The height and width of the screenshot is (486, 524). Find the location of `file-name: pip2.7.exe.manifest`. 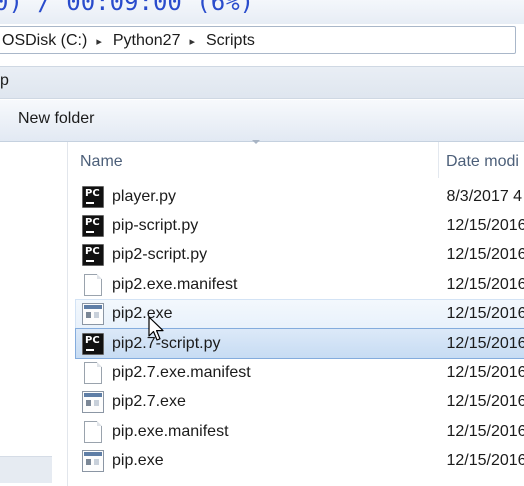

file-name: pip2.7.exe.manifest is located at coordinates (181, 373).